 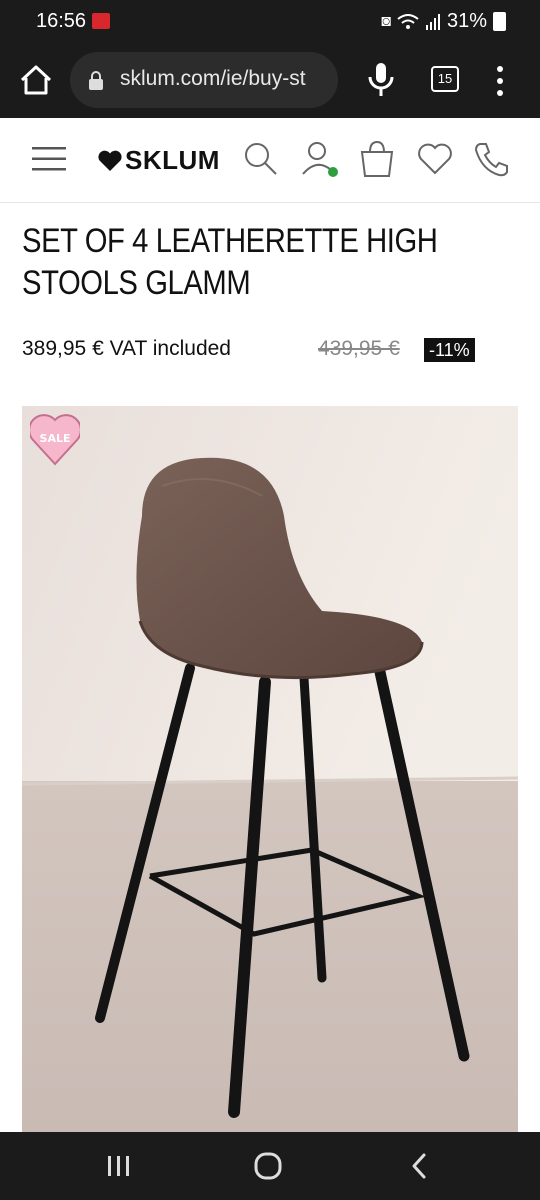 I want to click on system-nav-bar, so click(x=270, y=1166).